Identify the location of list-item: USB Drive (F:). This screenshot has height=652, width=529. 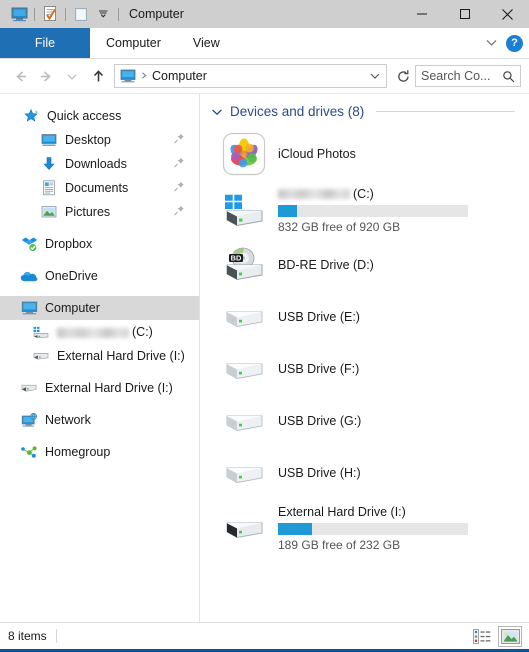
(369, 369).